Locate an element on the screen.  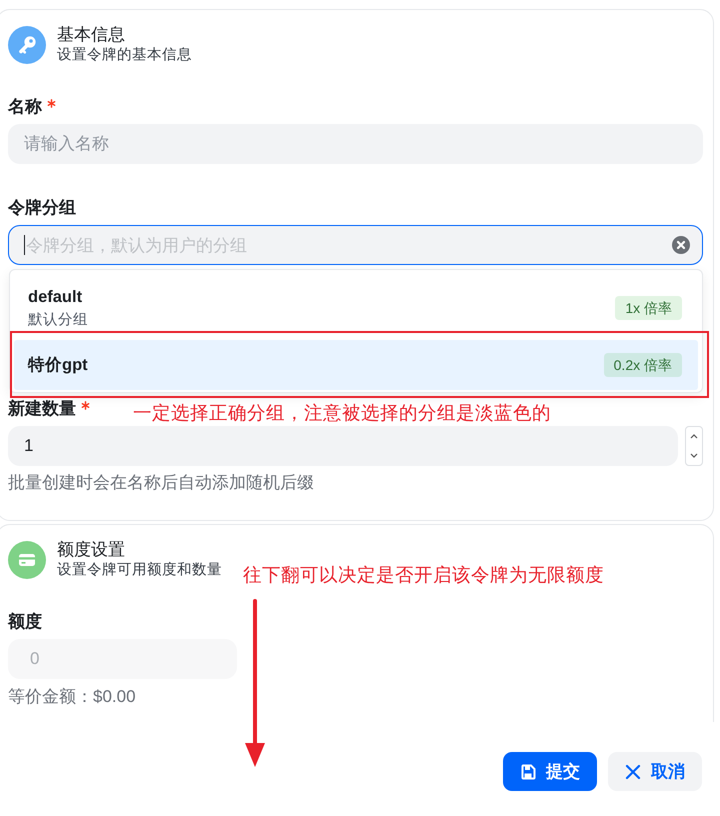
option-name: default is located at coordinates (55, 297).